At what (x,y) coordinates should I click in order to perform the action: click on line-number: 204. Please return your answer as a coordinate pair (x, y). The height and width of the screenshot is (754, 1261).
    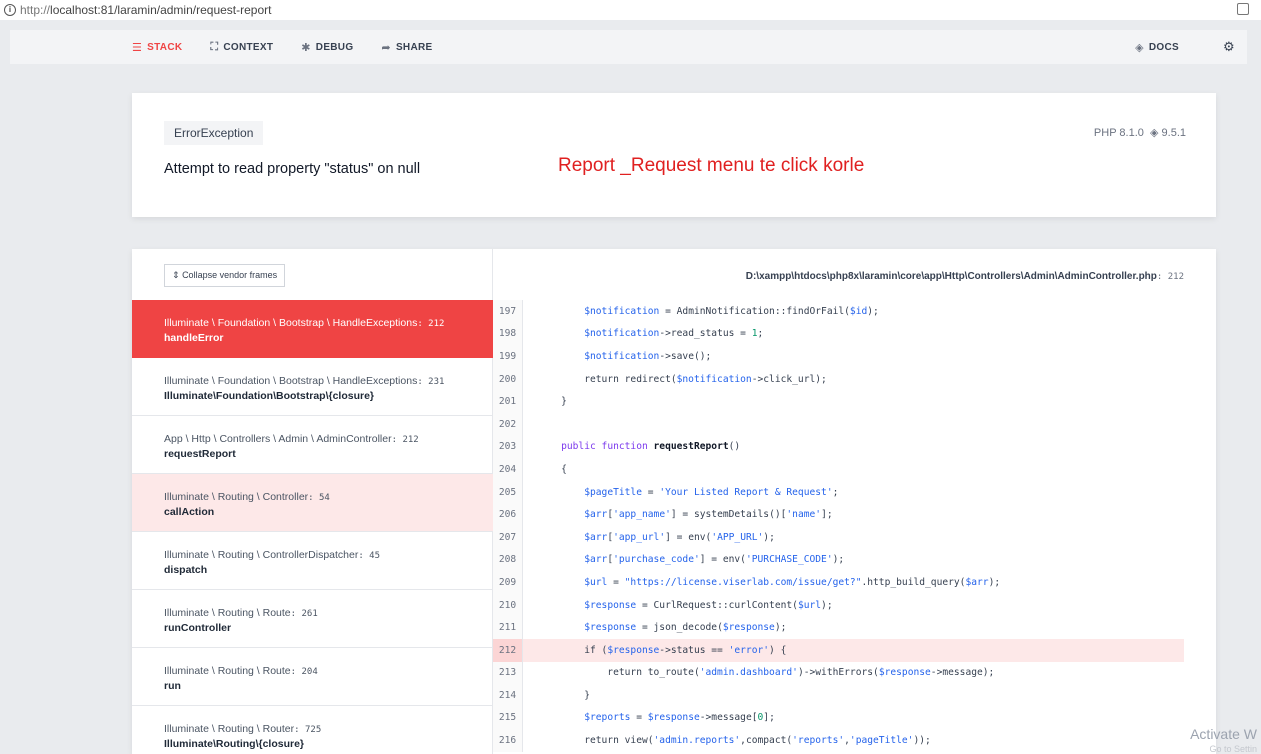
    Looking at the image, I should click on (508, 469).